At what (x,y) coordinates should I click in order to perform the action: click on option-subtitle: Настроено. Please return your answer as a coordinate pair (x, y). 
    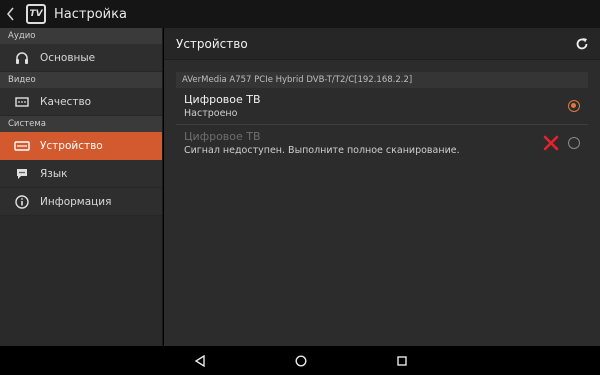
    Looking at the image, I should click on (211, 113).